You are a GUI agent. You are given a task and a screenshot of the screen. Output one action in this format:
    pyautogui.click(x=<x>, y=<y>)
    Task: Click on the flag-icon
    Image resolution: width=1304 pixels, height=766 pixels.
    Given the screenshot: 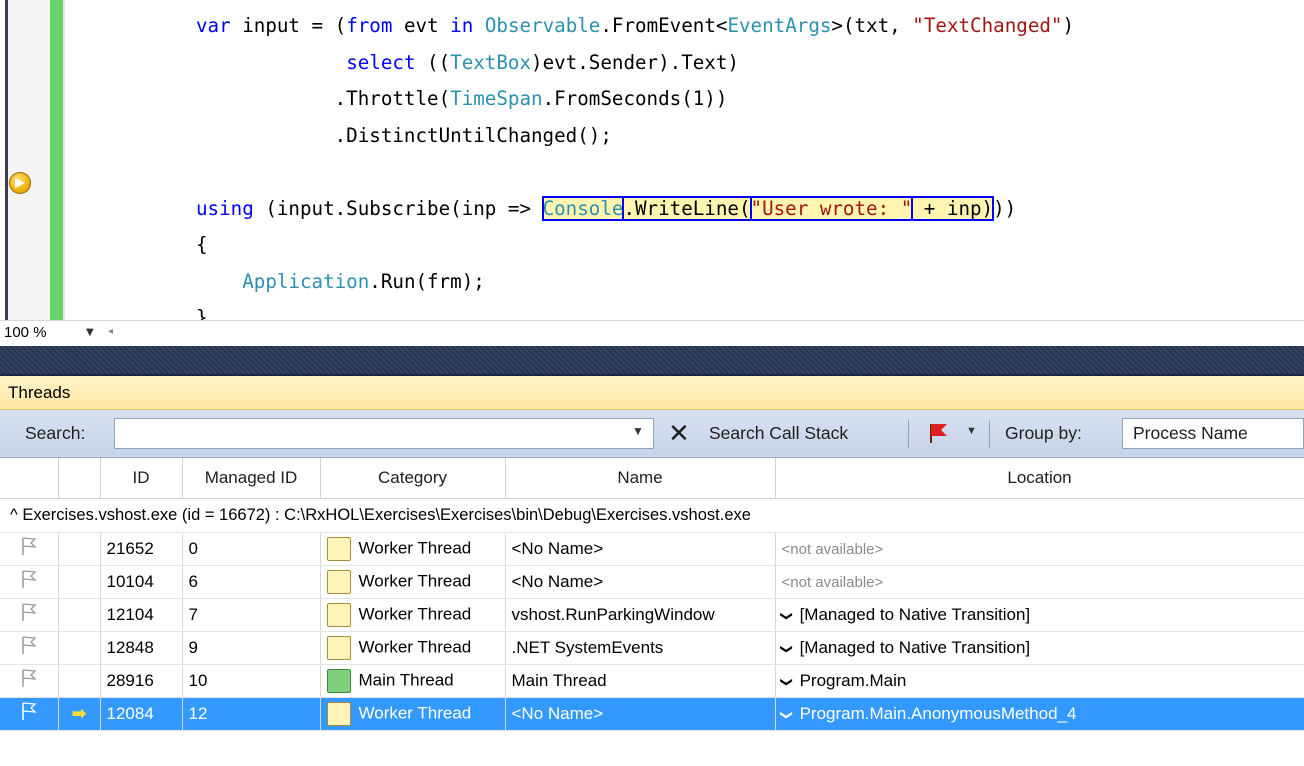 What is the action you would take?
    pyautogui.click(x=938, y=433)
    